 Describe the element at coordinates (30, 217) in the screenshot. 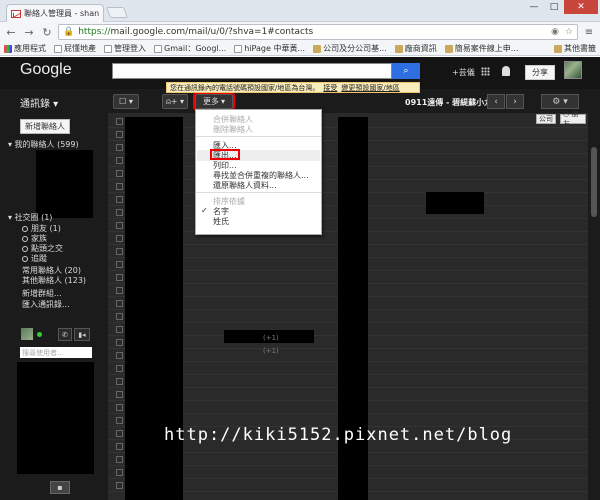

I see `sidebar-item-circles: ▾ 社交圈 (1)` at that location.